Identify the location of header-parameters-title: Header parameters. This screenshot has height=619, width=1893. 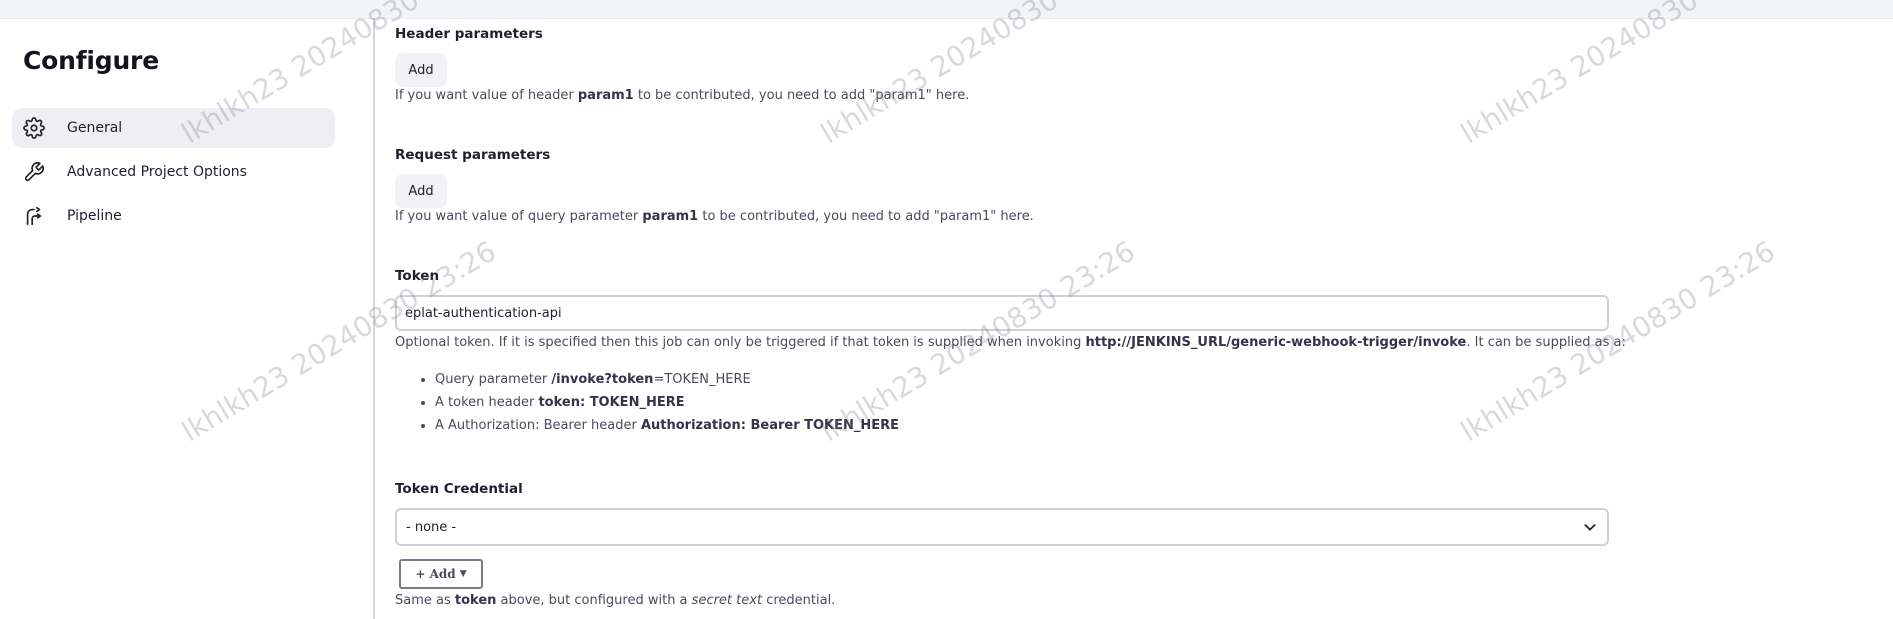
(469, 34).